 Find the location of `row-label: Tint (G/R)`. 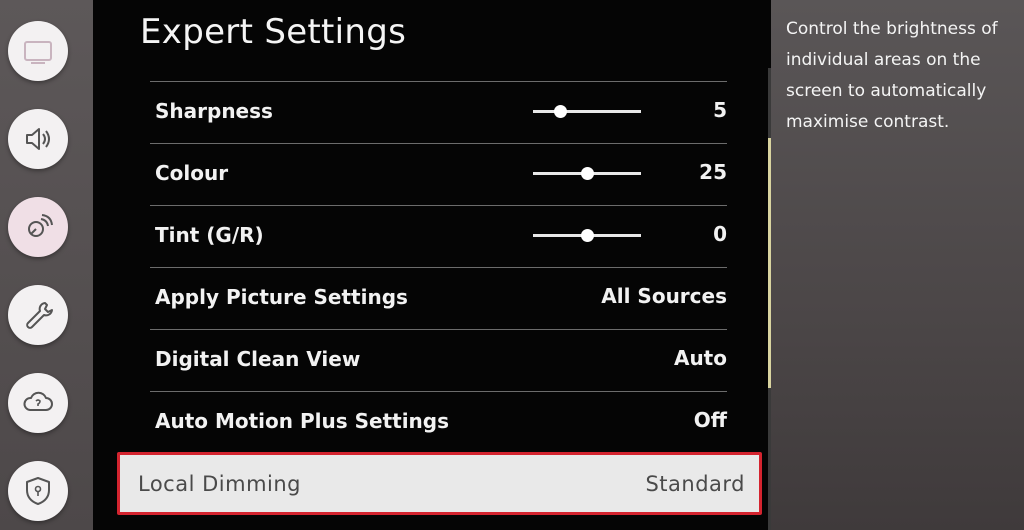

row-label: Tint (G/R) is located at coordinates (209, 235).